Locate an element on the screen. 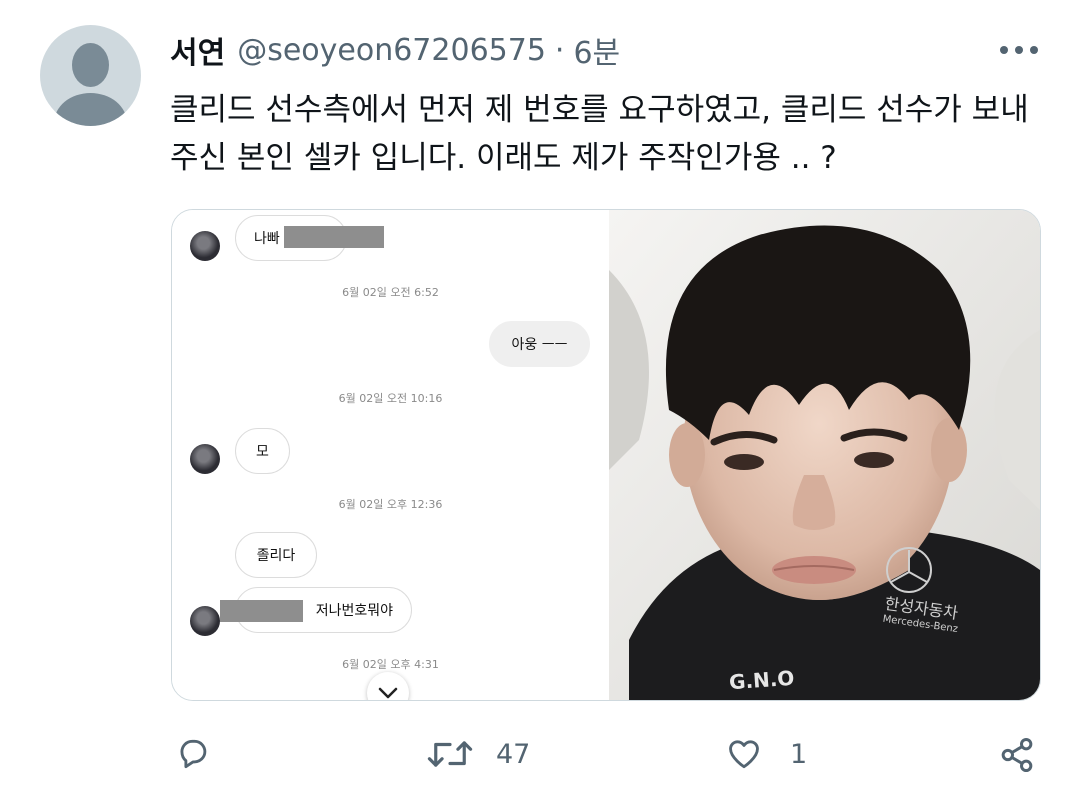 This screenshot has height=786, width=1080. retweet-button: 47 is located at coordinates (478, 754).